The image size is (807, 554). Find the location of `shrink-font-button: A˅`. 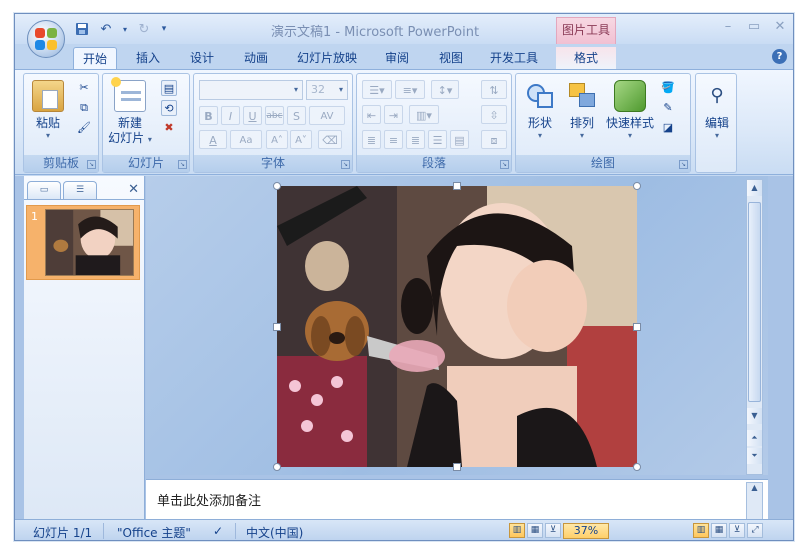

shrink-font-button: A˅ is located at coordinates (301, 139).